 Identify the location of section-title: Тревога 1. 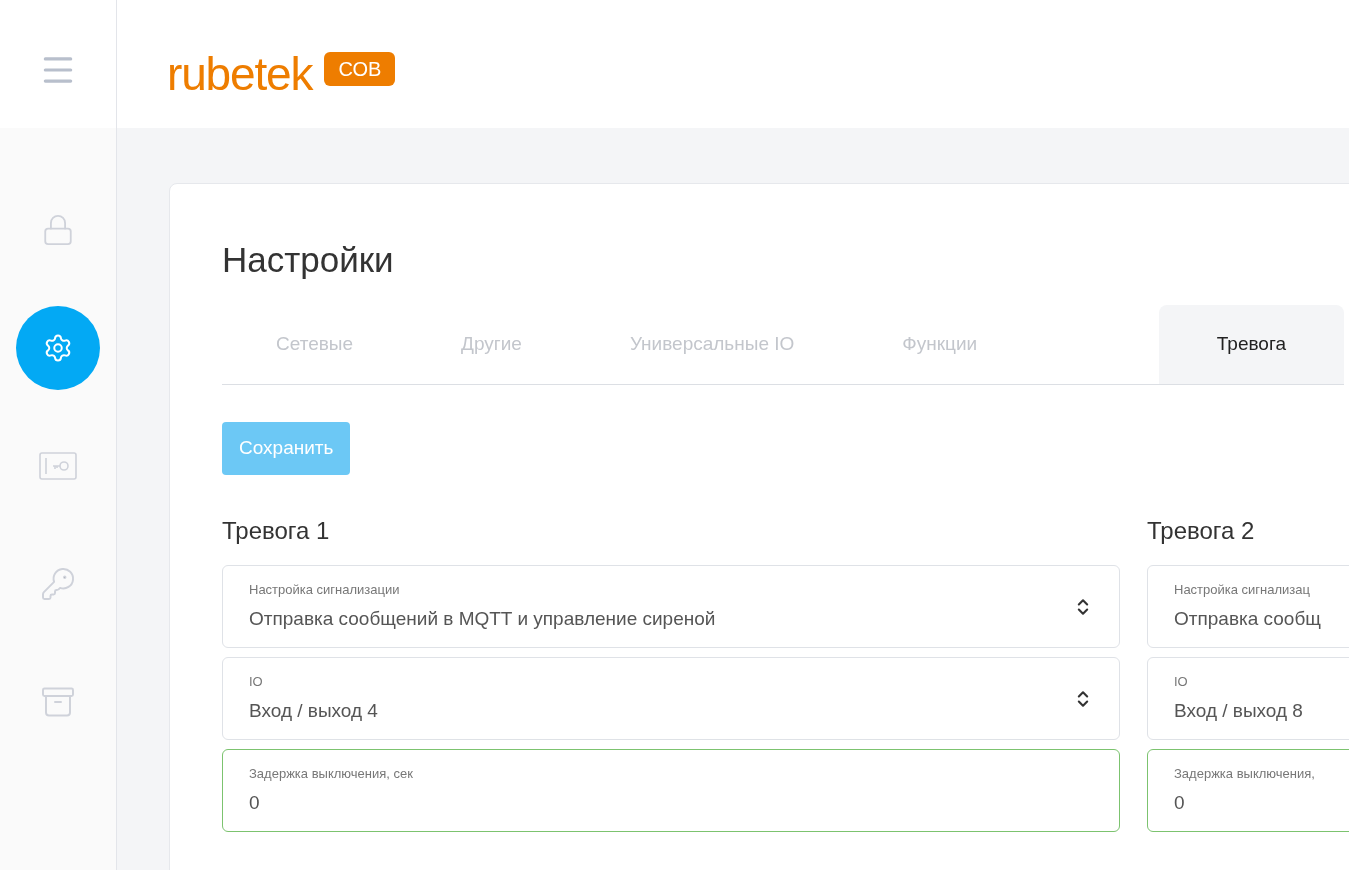
(276, 531).